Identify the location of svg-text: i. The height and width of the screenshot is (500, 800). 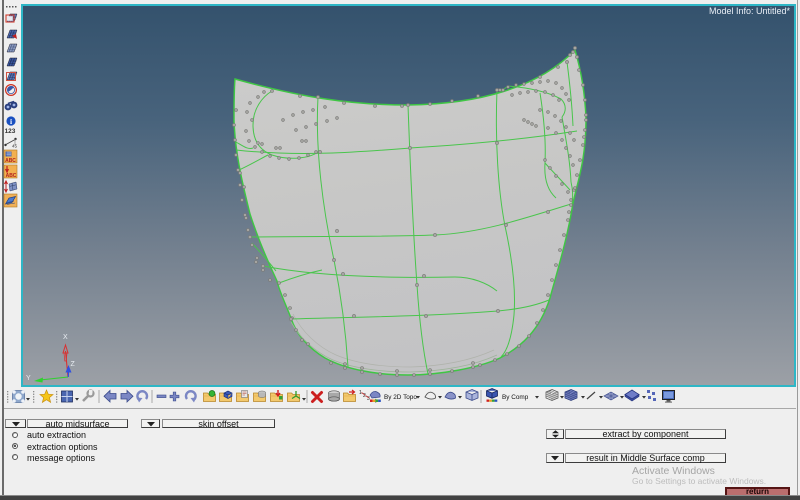
(11, 121).